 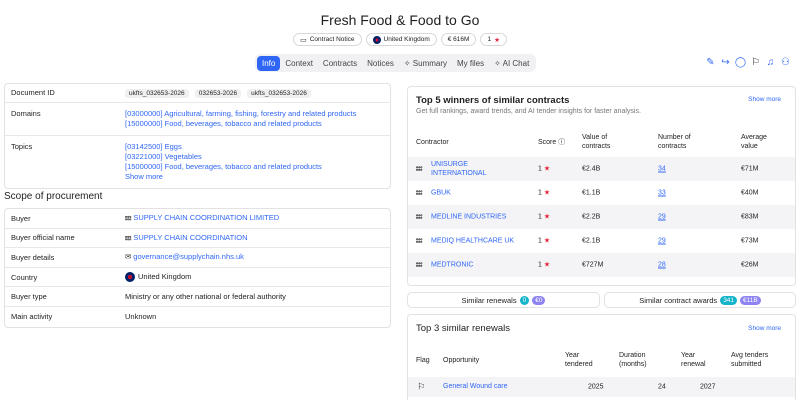 What do you see at coordinates (299, 63) in the screenshot?
I see `tab-context: Context` at bounding box center [299, 63].